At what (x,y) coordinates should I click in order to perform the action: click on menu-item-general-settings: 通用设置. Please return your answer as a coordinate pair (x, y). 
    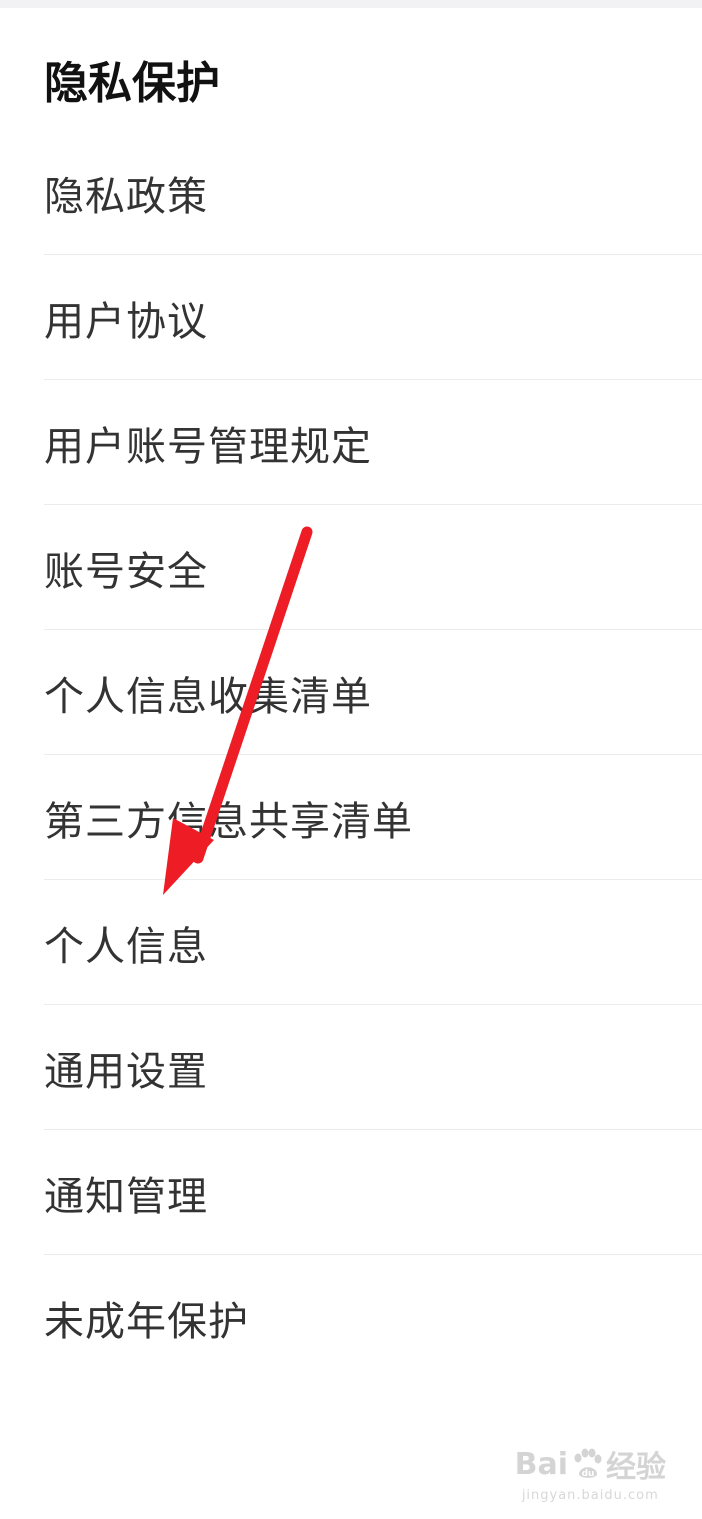
    Looking at the image, I should click on (351, 1067).